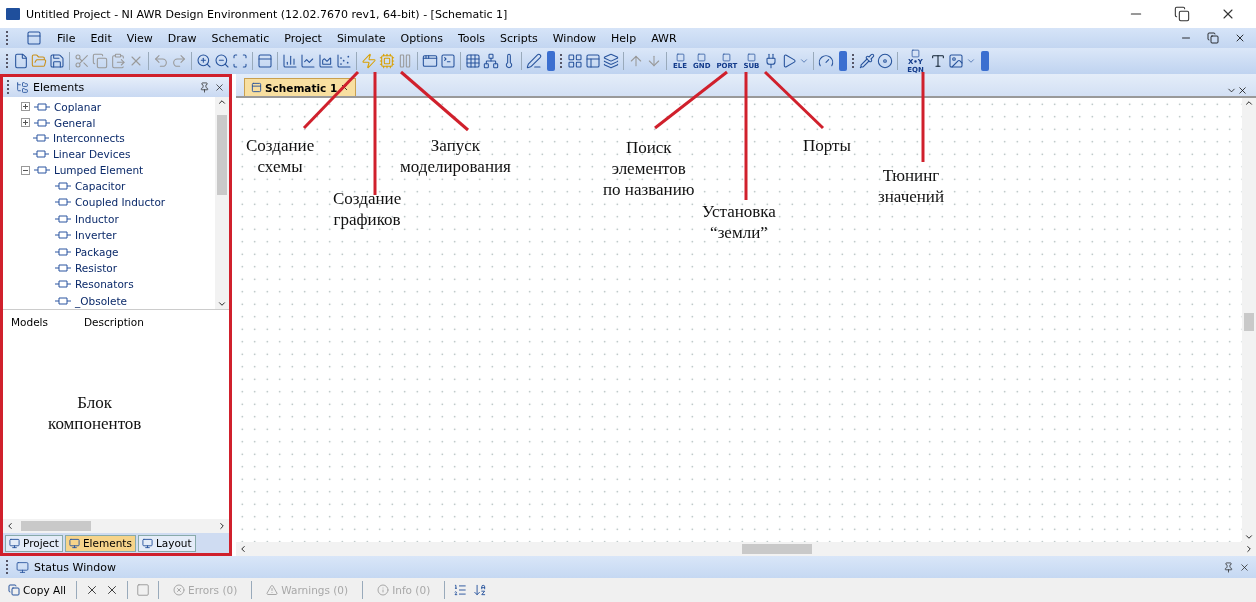 Image resolution: width=1256 pixels, height=602 pixels. What do you see at coordinates (471, 38) in the screenshot?
I see `menu-item: Tools` at bounding box center [471, 38].